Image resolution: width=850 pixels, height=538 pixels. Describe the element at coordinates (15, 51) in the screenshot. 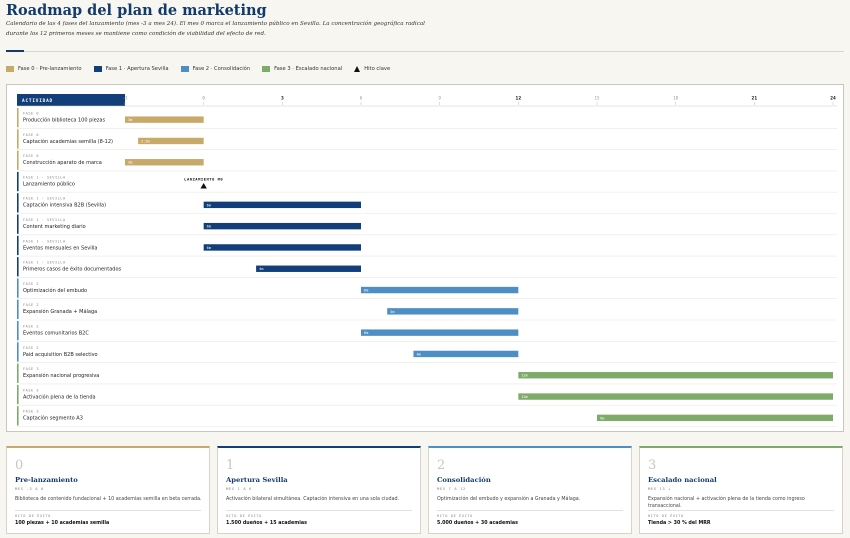

I see `title-rule-accent` at that location.